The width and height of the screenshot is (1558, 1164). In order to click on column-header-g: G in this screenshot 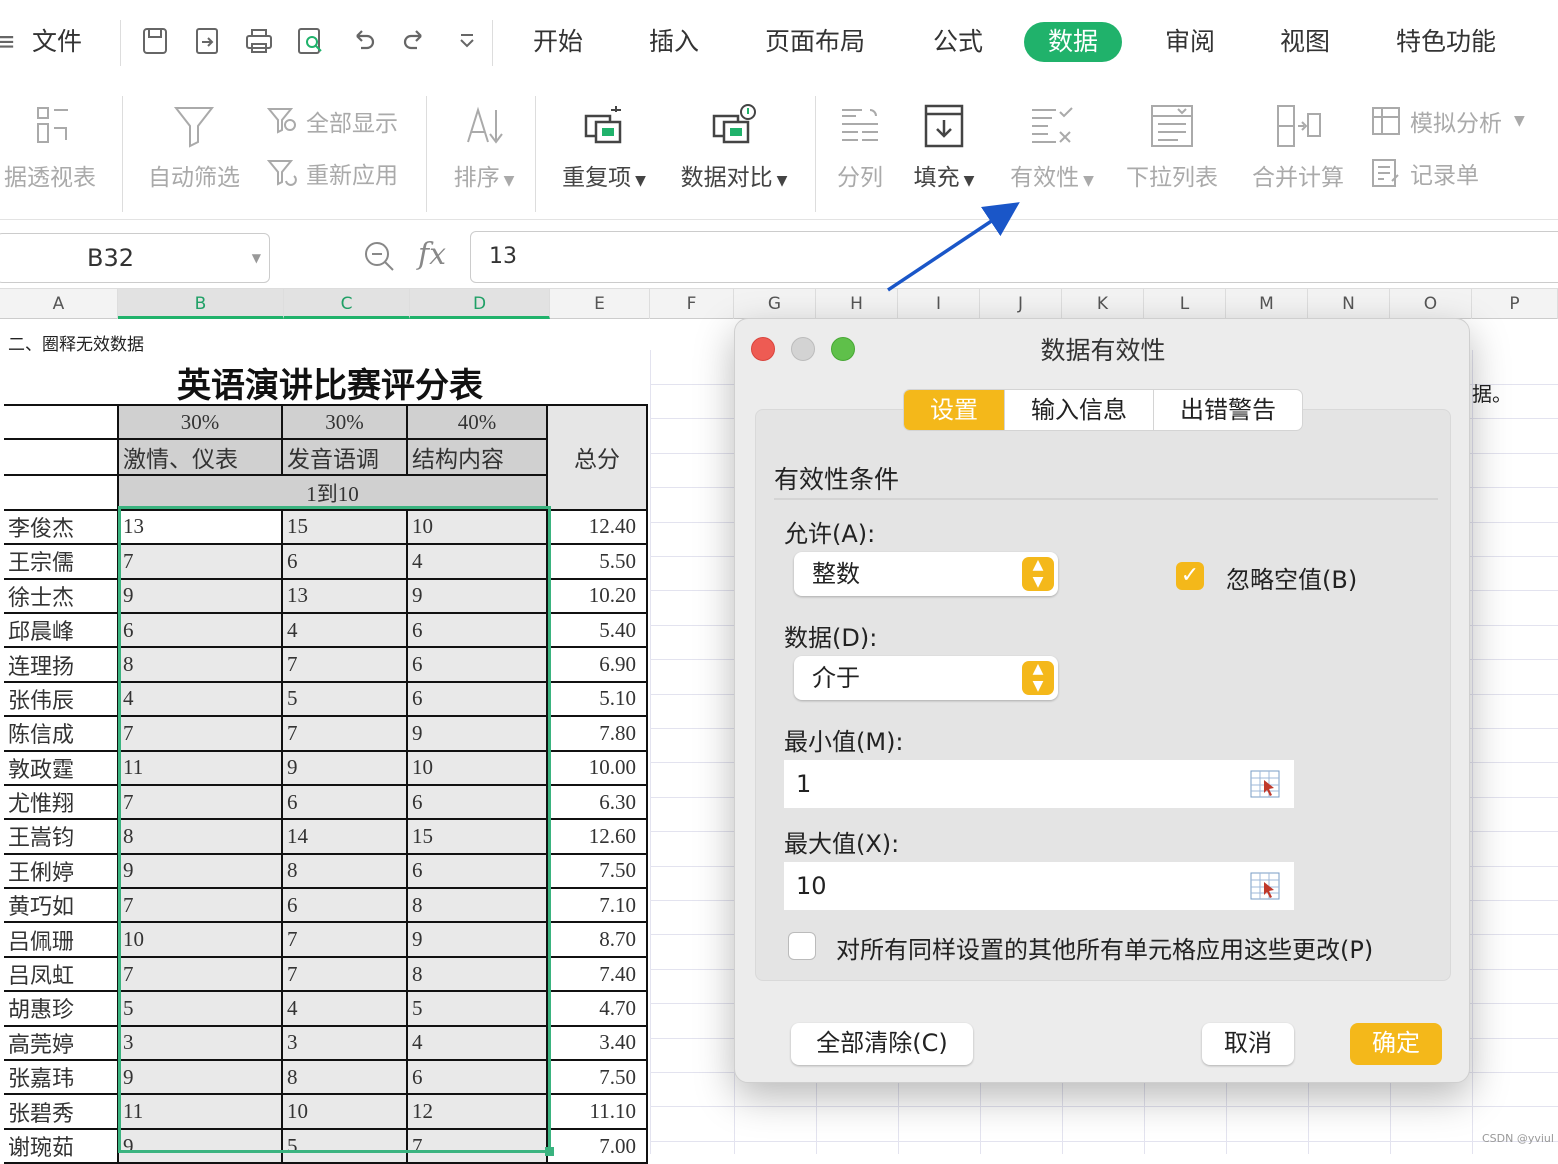, I will do `click(775, 304)`.